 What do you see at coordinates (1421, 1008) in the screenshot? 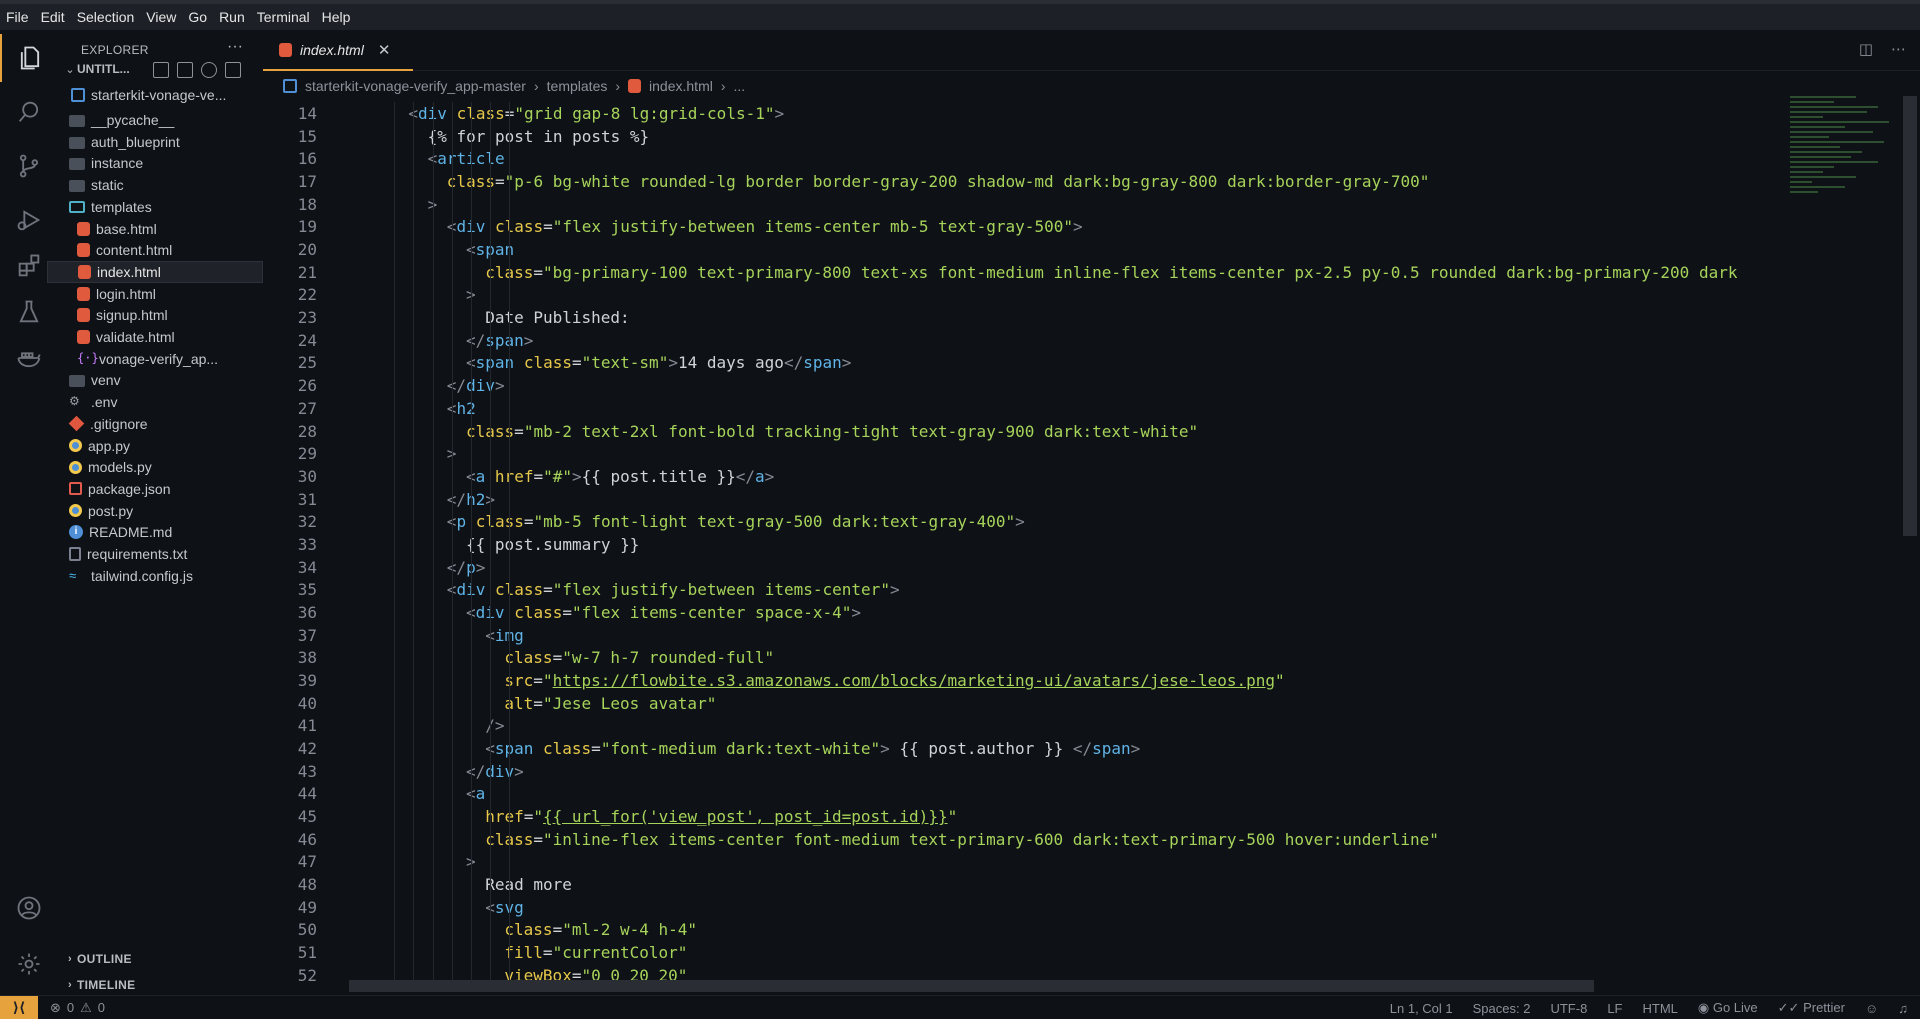
I see `cursor-position: Ln 1, Col 1` at bounding box center [1421, 1008].